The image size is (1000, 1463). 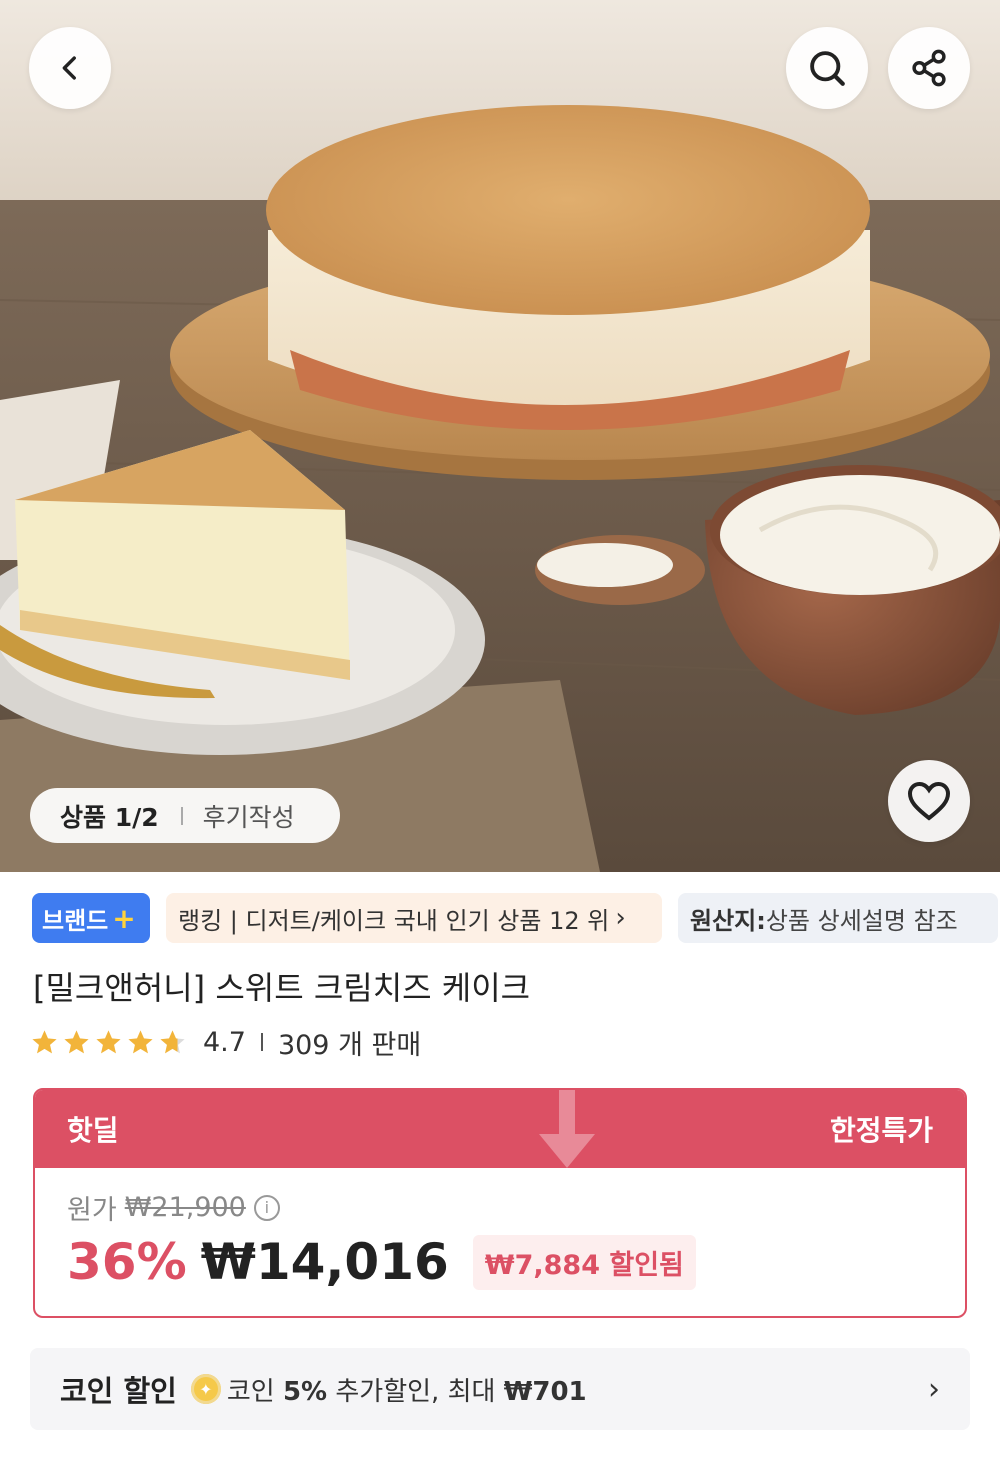 I want to click on image-counter-pill: 상품 1/2 후기작성, so click(x=185, y=815).